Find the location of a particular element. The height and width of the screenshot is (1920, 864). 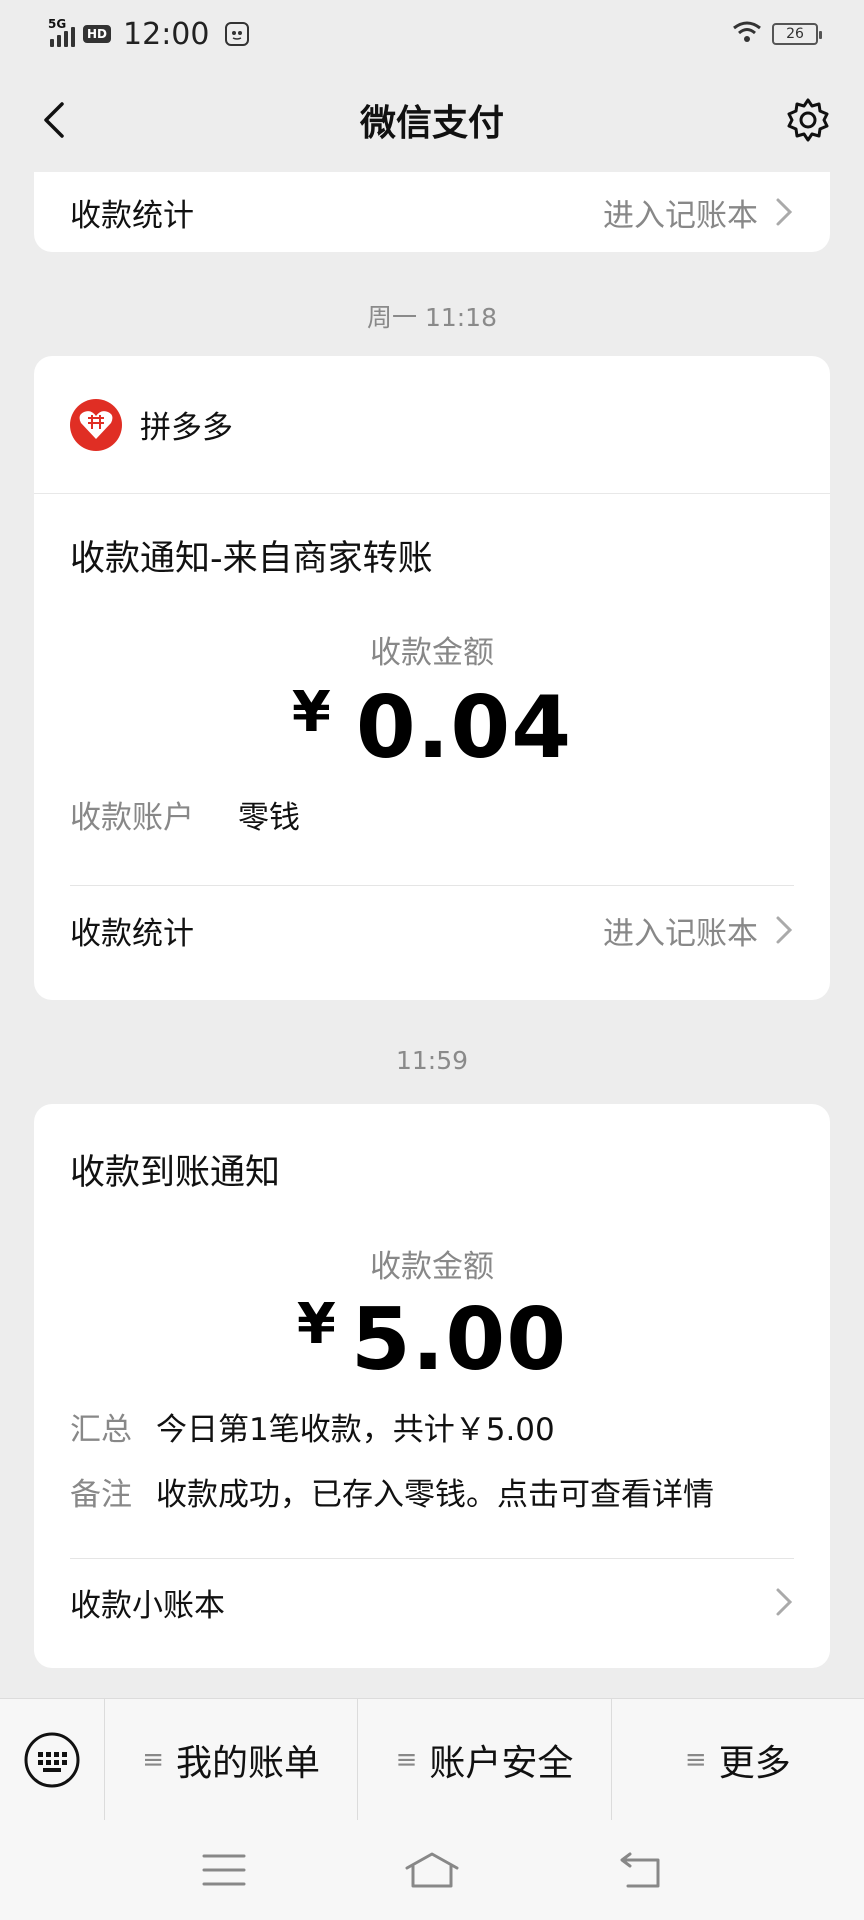

keyboard-icon is located at coordinates (52, 1760).